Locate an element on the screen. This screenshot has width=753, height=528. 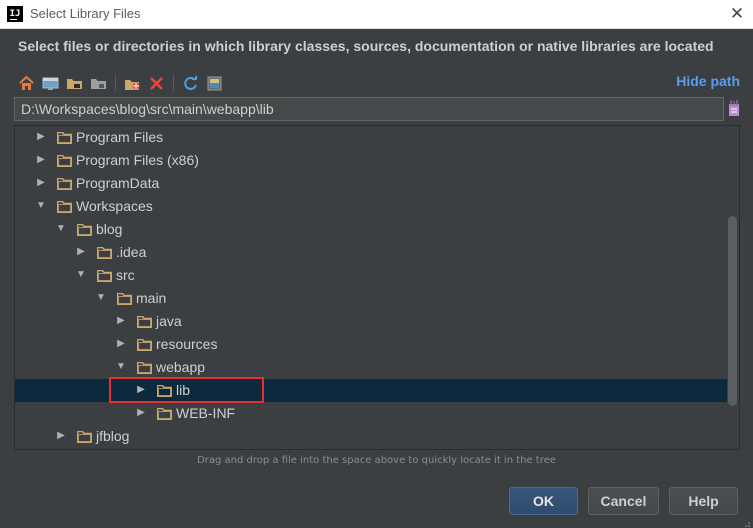
new-folder-icon is located at coordinates (132, 83).